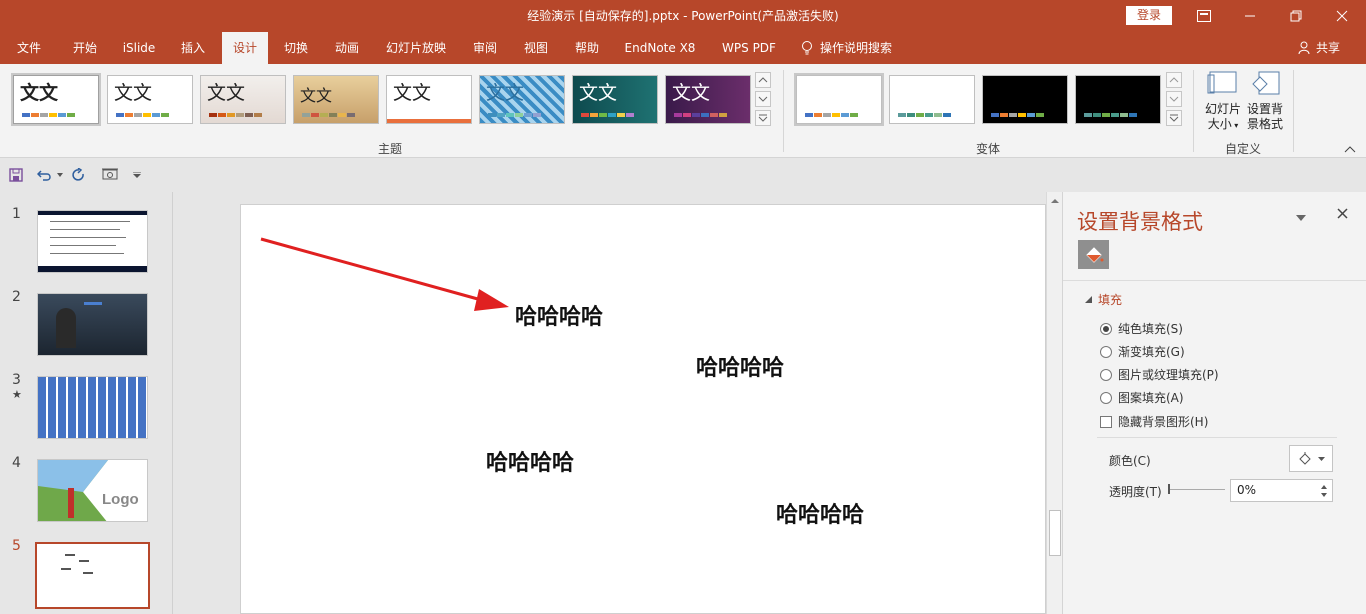 This screenshot has width=1366, height=614. Describe the element at coordinates (1342, 16) in the screenshot. I see `close-icon` at that location.